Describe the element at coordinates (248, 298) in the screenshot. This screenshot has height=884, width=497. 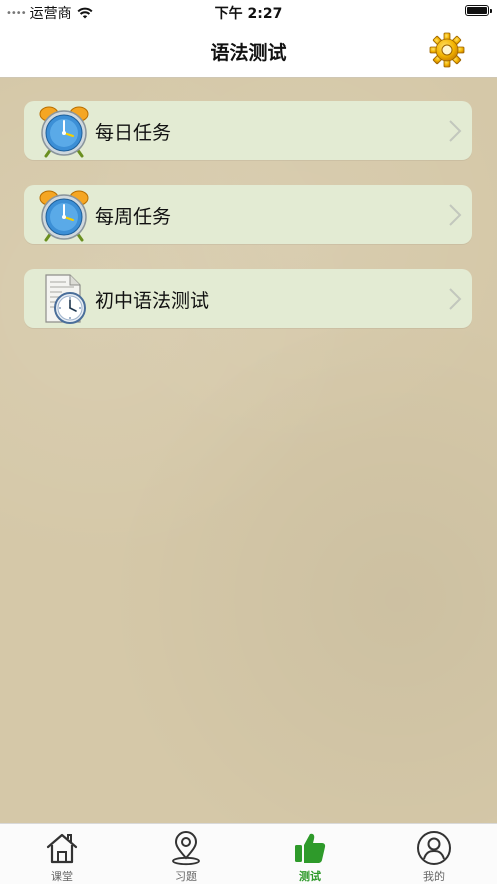
I see `menu-item-grammar-test: 初中语法测试` at that location.